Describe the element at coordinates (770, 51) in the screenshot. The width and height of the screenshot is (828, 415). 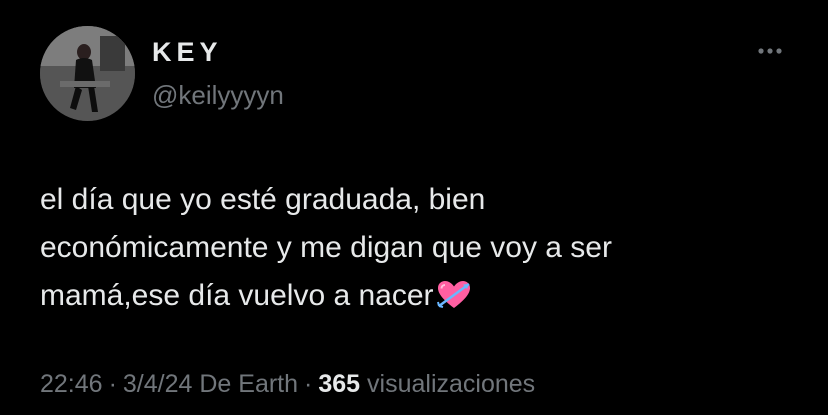
I see `more-options-icon` at that location.